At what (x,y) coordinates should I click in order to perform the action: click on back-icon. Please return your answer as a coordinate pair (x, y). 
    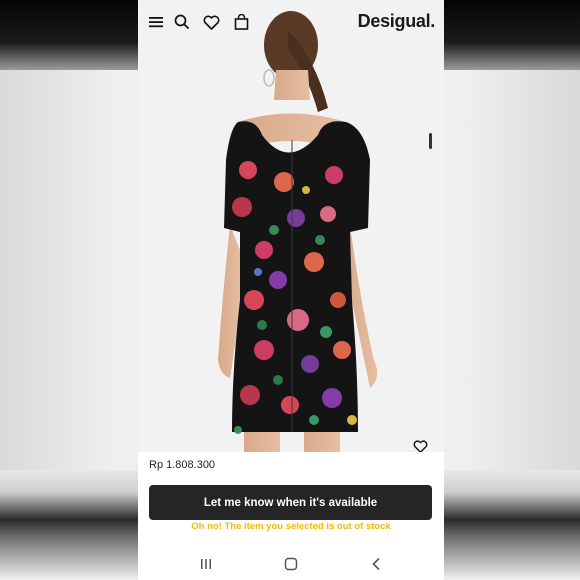
    Looking at the image, I should click on (376, 564).